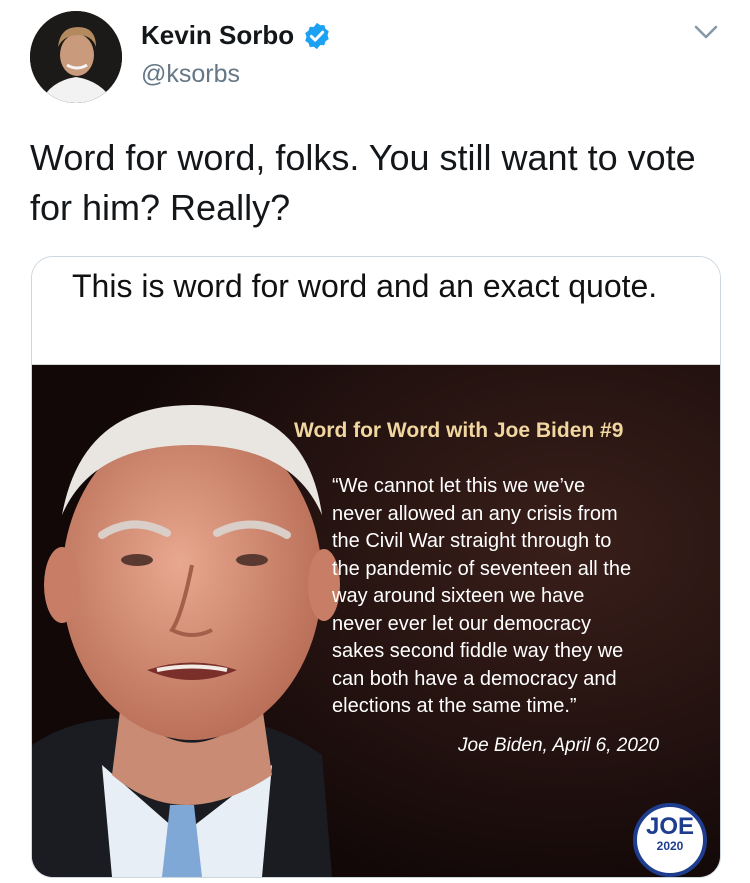 This screenshot has height=883, width=750. Describe the element at coordinates (459, 430) in the screenshot. I see `meme-title: Word for Word with Joe Biden #9` at that location.